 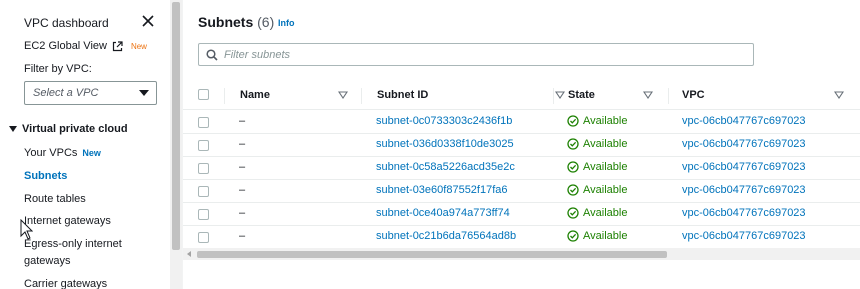 I want to click on subnet-id-link: subnet-036d0338f10de3025, so click(x=445, y=144).